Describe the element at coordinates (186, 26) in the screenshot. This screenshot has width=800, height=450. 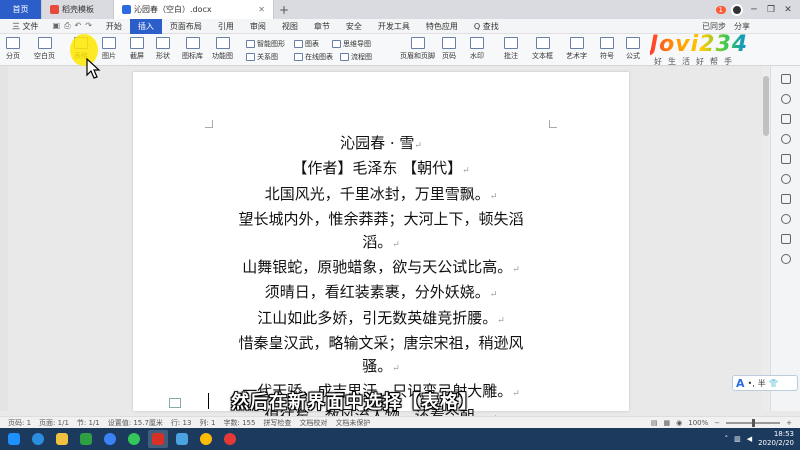
I see `menu-page-layout: 页面布局` at that location.